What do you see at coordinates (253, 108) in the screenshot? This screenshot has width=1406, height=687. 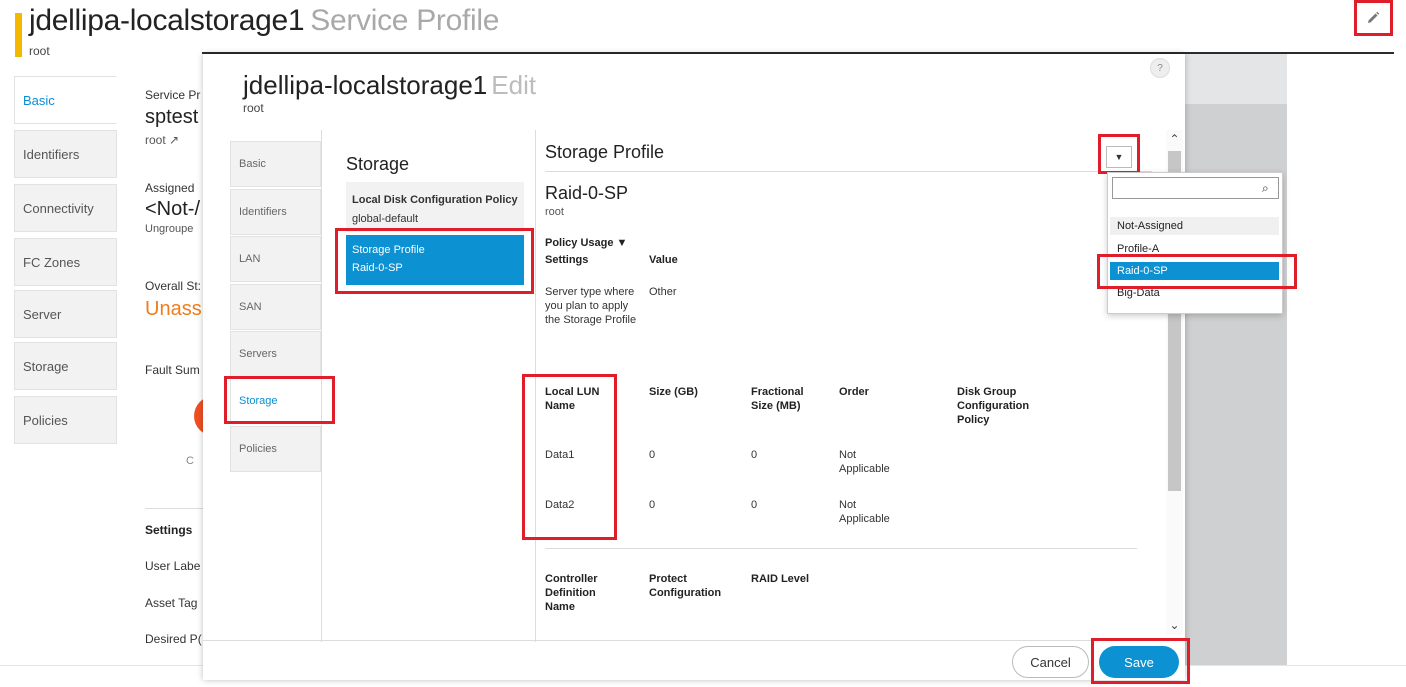 I see `dialog-org: root` at bounding box center [253, 108].